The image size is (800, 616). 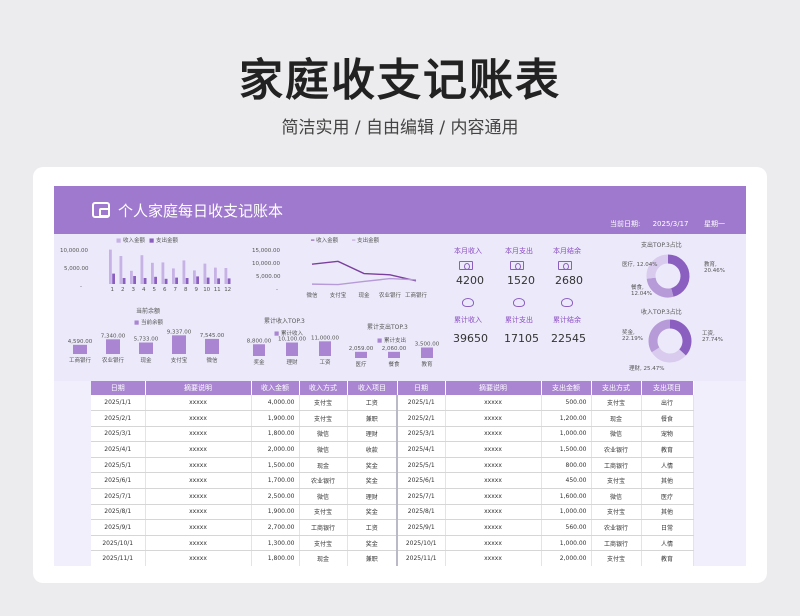 What do you see at coordinates (275, 496) in the screenshot?
I see `table-cell: 2,500.00` at bounding box center [275, 496].